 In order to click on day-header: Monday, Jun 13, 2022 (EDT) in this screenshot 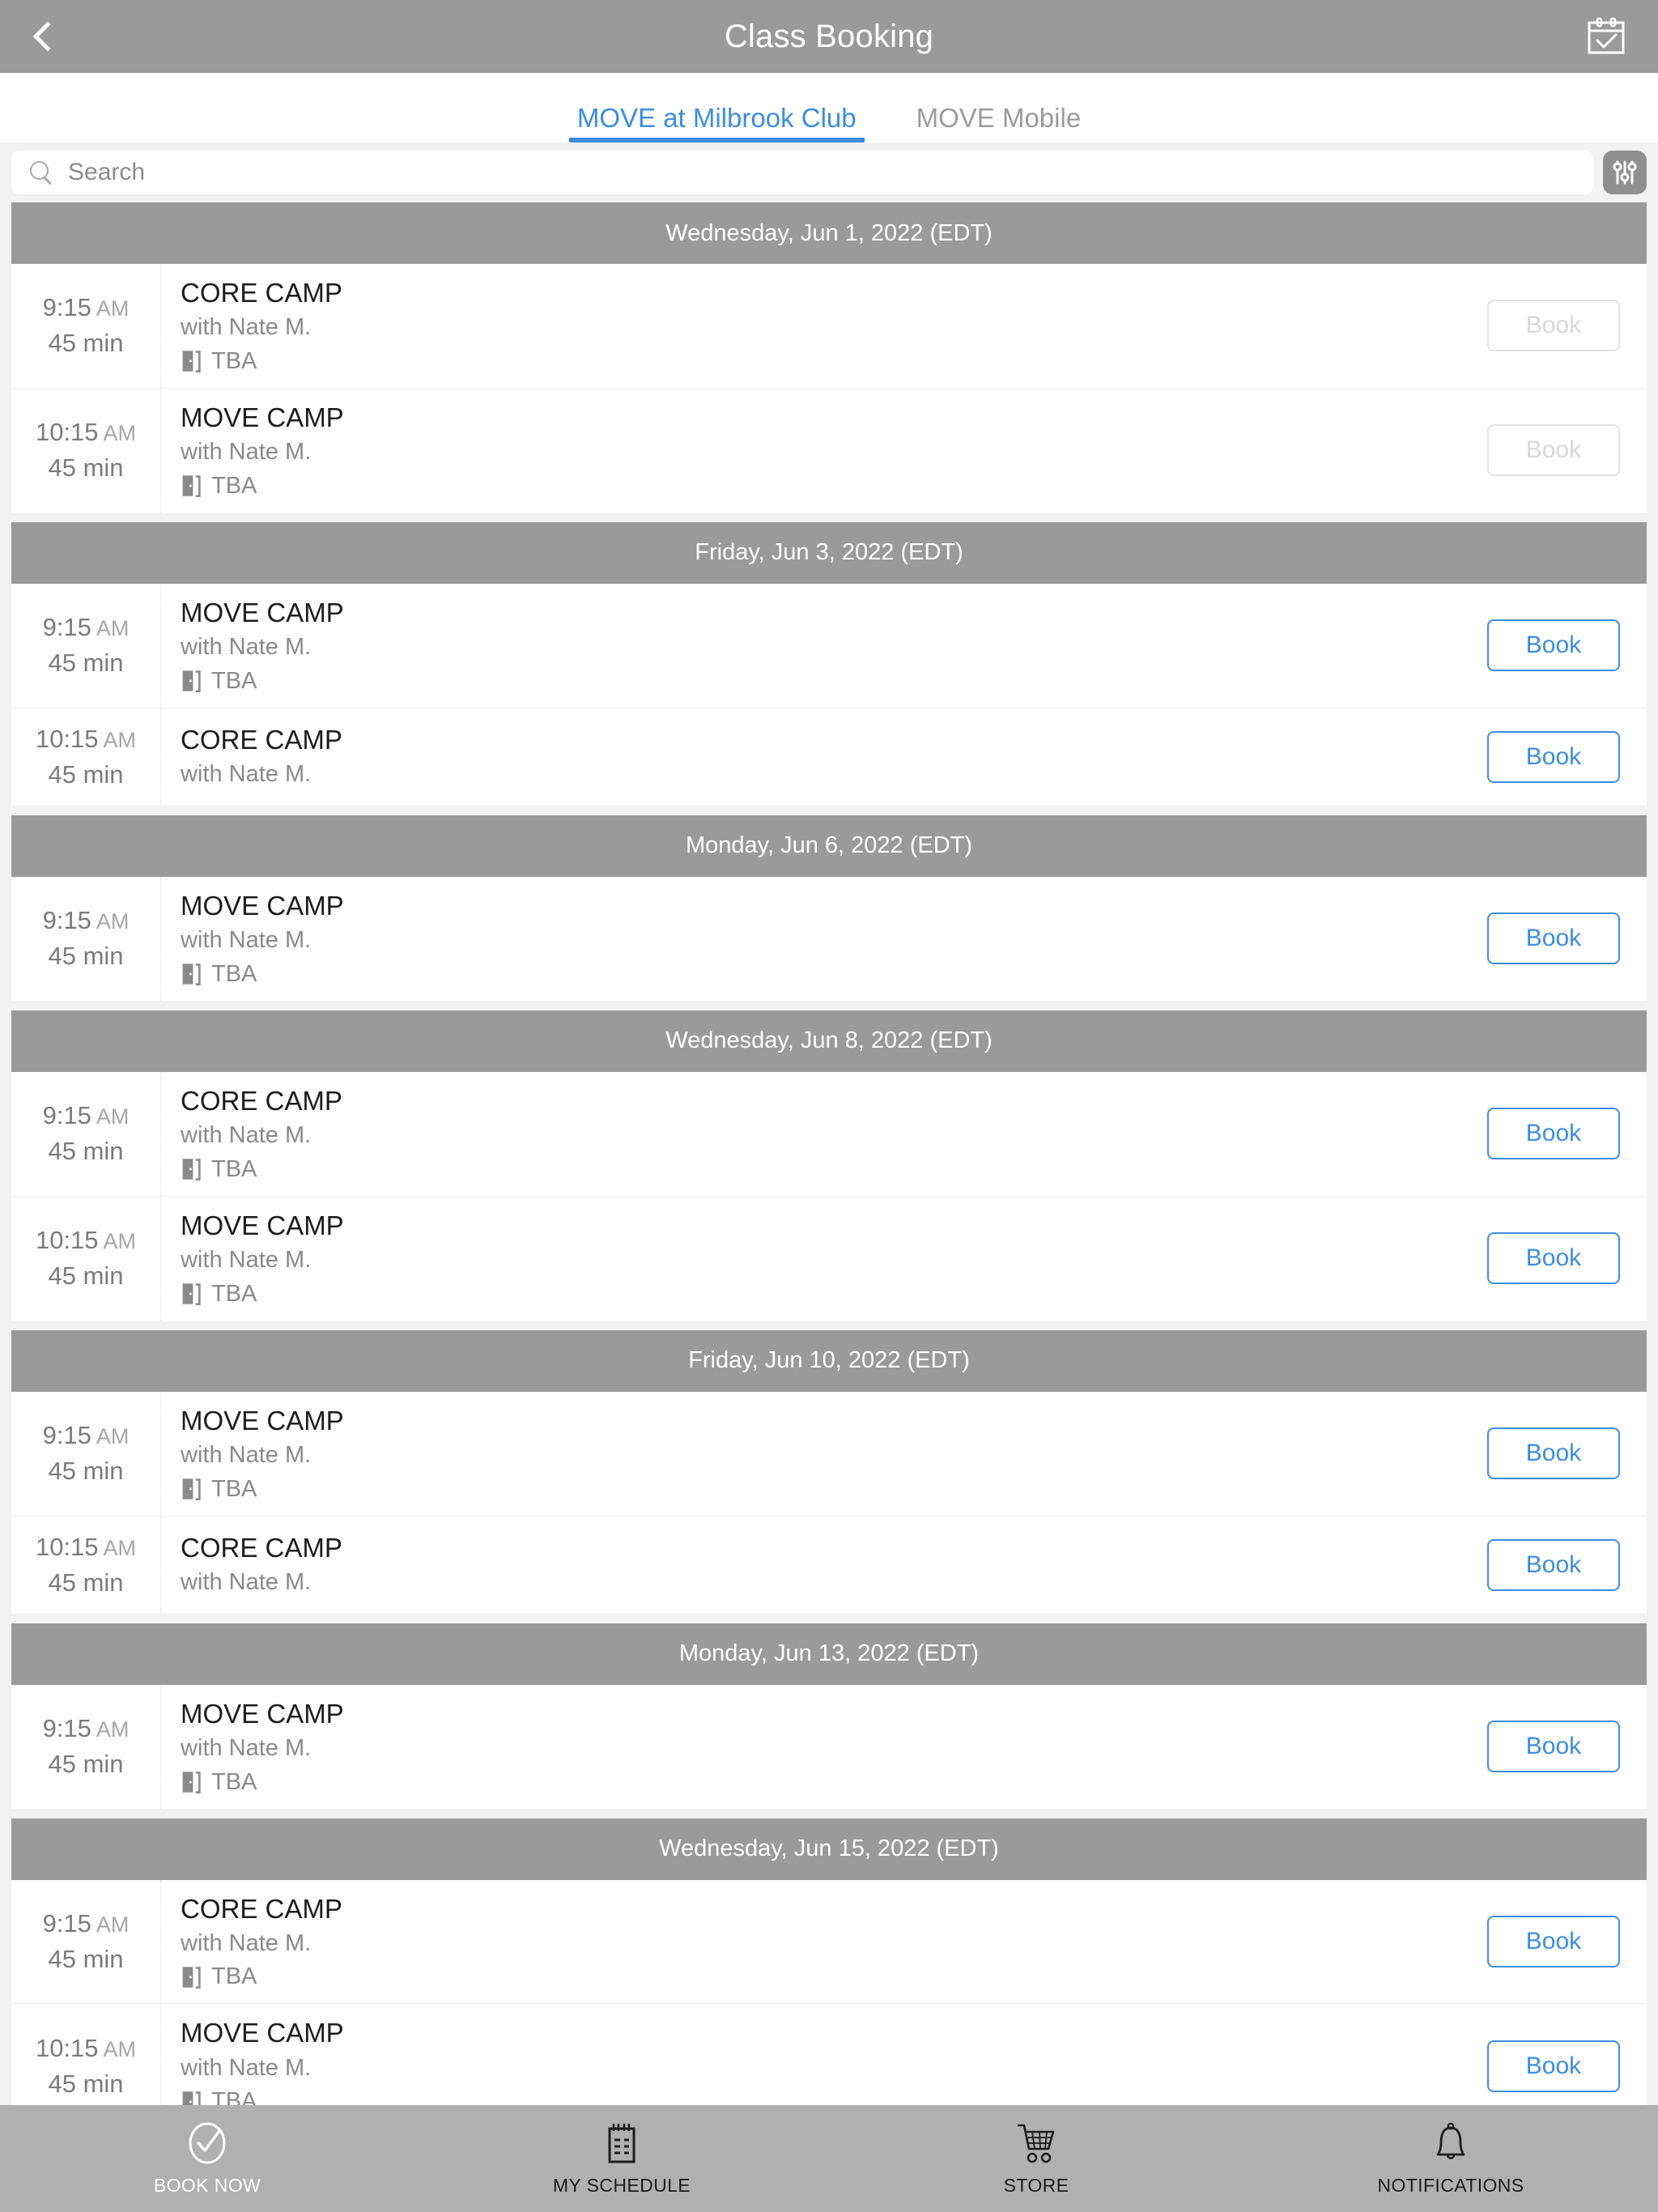, I will do `click(829, 1654)`.